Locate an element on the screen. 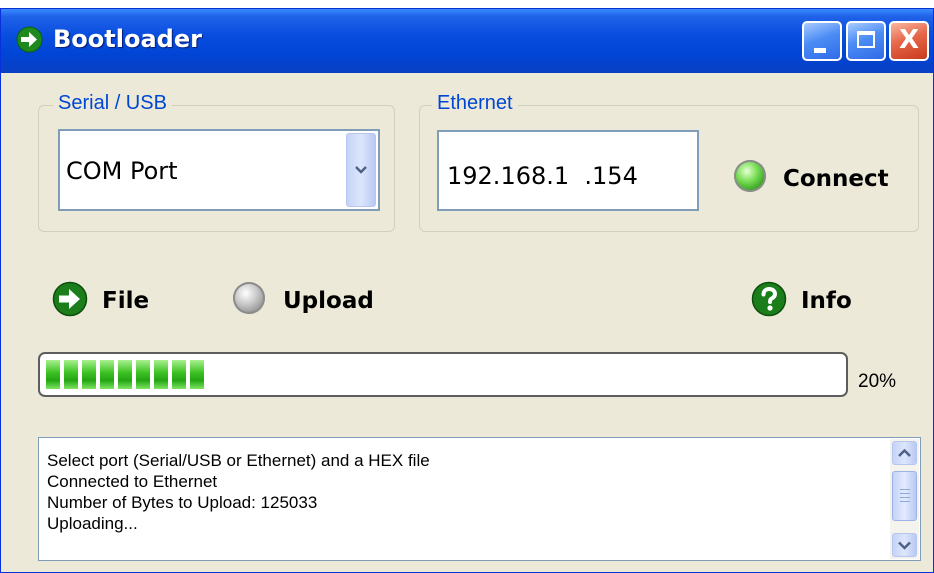  close-button: X is located at coordinates (909, 41).